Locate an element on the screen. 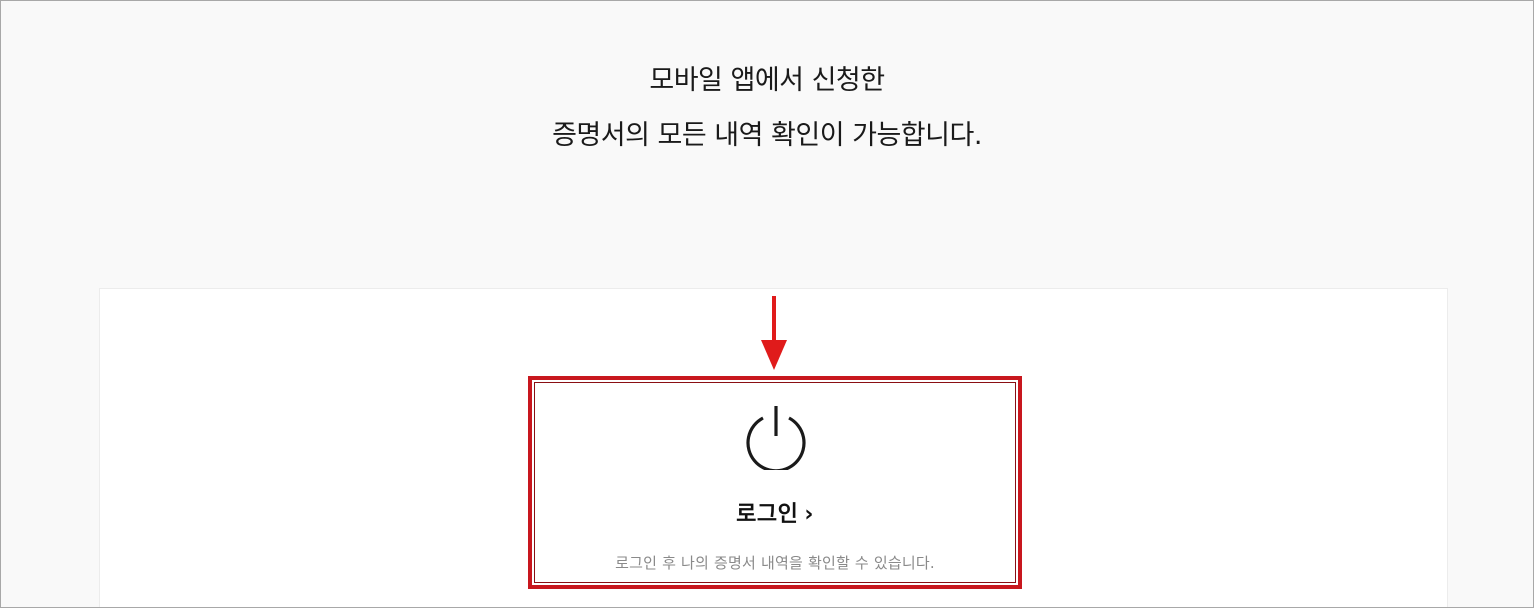 The height and width of the screenshot is (608, 1534). login-description: 로그인 후 나의 증명서 내역을 확인할 수 있습니다. is located at coordinates (775, 563).